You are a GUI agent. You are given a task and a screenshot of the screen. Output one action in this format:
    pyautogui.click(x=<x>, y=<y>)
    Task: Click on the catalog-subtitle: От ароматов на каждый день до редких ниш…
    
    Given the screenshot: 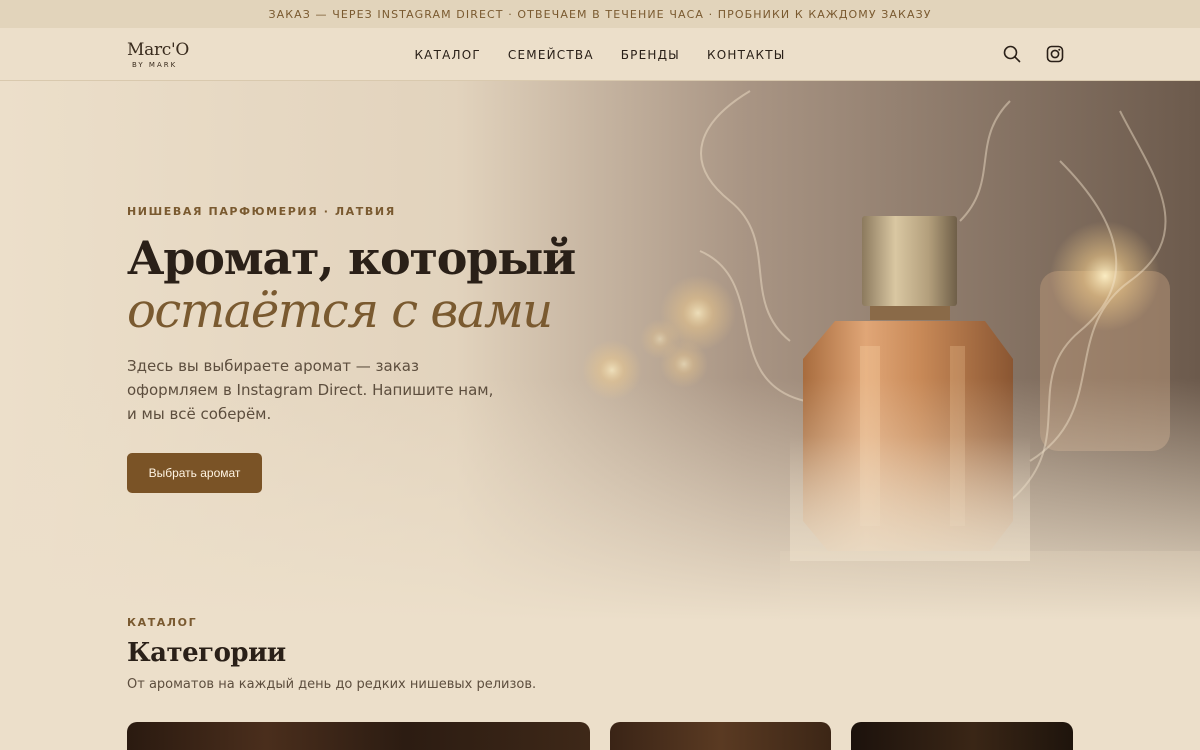 What is the action you would take?
    pyautogui.click(x=332, y=684)
    